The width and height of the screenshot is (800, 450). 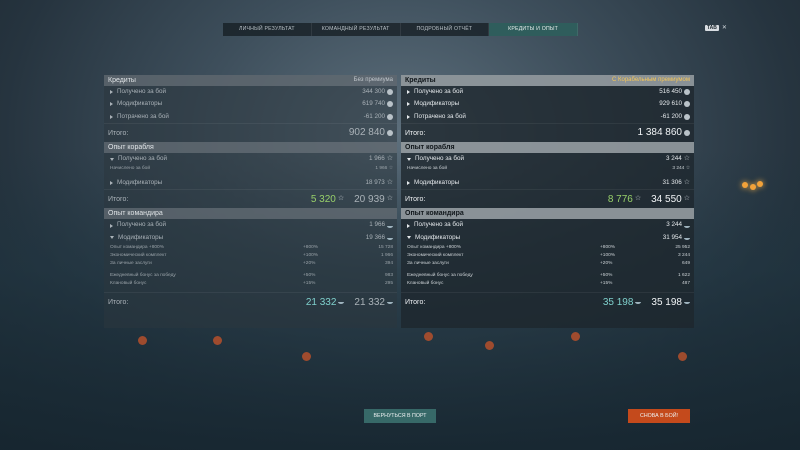 I want to click on free-xp-value: 8 776, so click(x=620, y=199).